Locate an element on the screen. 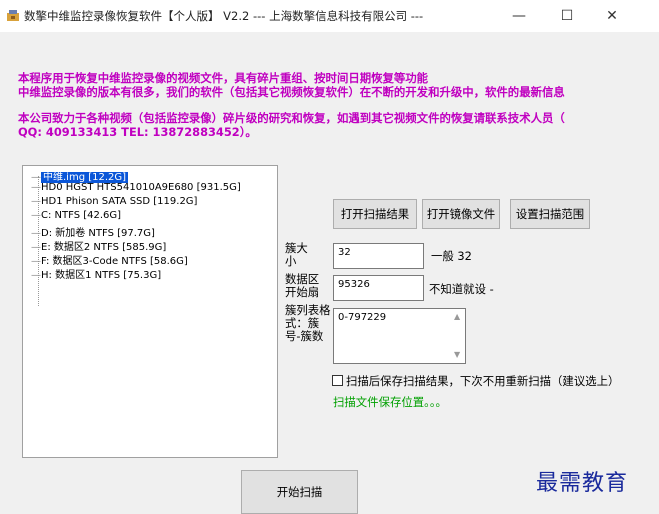 This screenshot has width=659, height=514. watermark-text: 最需教育 is located at coordinates (582, 483).